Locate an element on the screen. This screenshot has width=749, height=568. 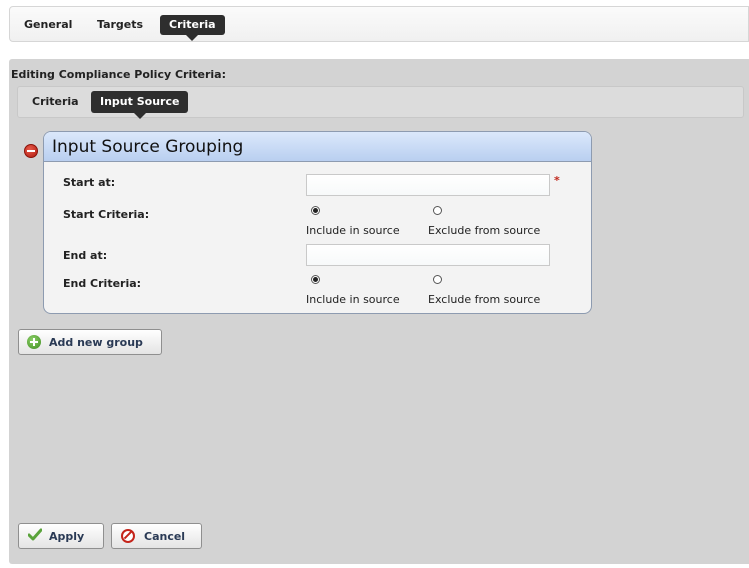
subtab-criteria: Criteria is located at coordinates (55, 102).